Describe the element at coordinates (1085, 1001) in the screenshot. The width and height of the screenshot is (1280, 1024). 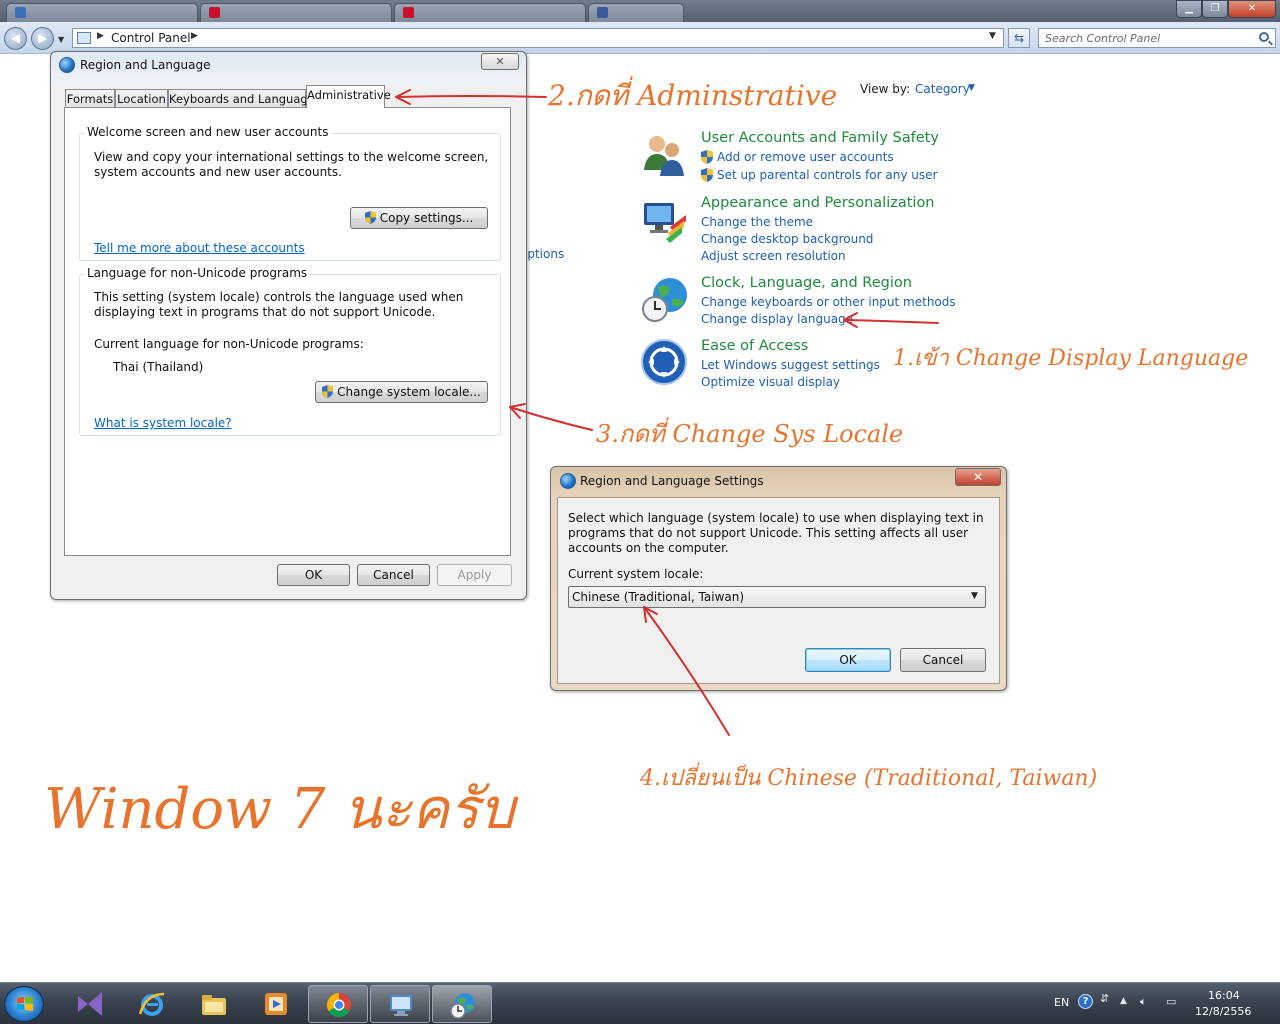
I see `help-icon: ?` at that location.